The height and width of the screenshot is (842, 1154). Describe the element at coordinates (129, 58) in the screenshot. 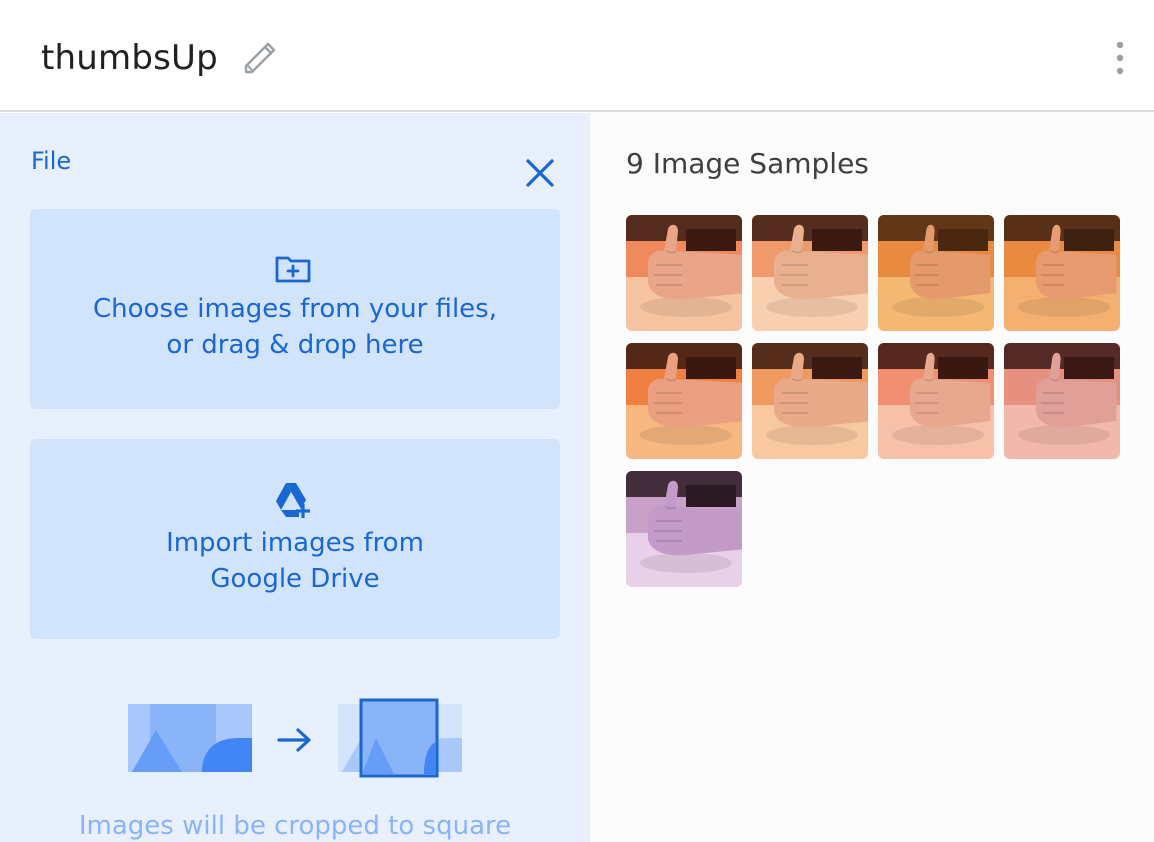

I see `class-name-title: thumbsUp` at that location.